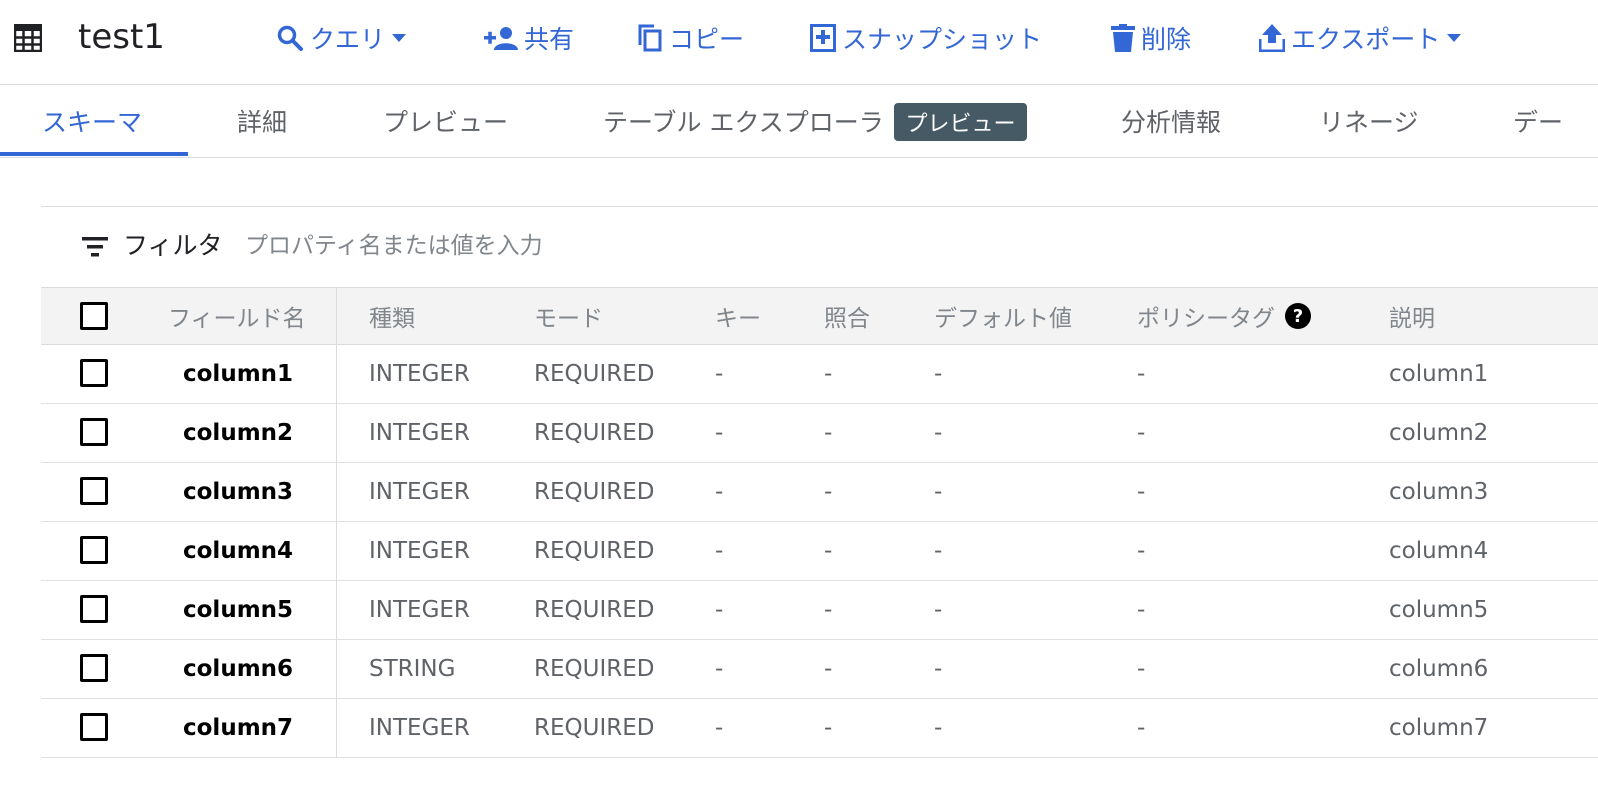  Describe the element at coordinates (1272, 38) in the screenshot. I see `upload-icon` at that location.